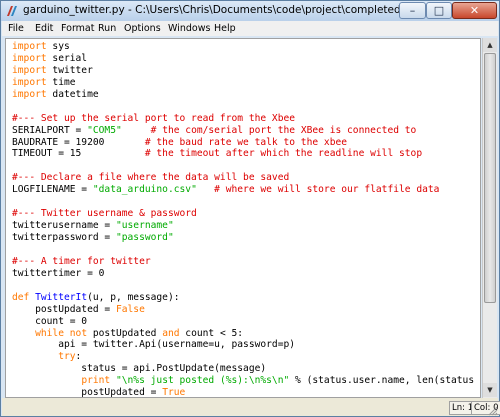  I want to click on code-token: SERIALPORT =, so click(50, 130).